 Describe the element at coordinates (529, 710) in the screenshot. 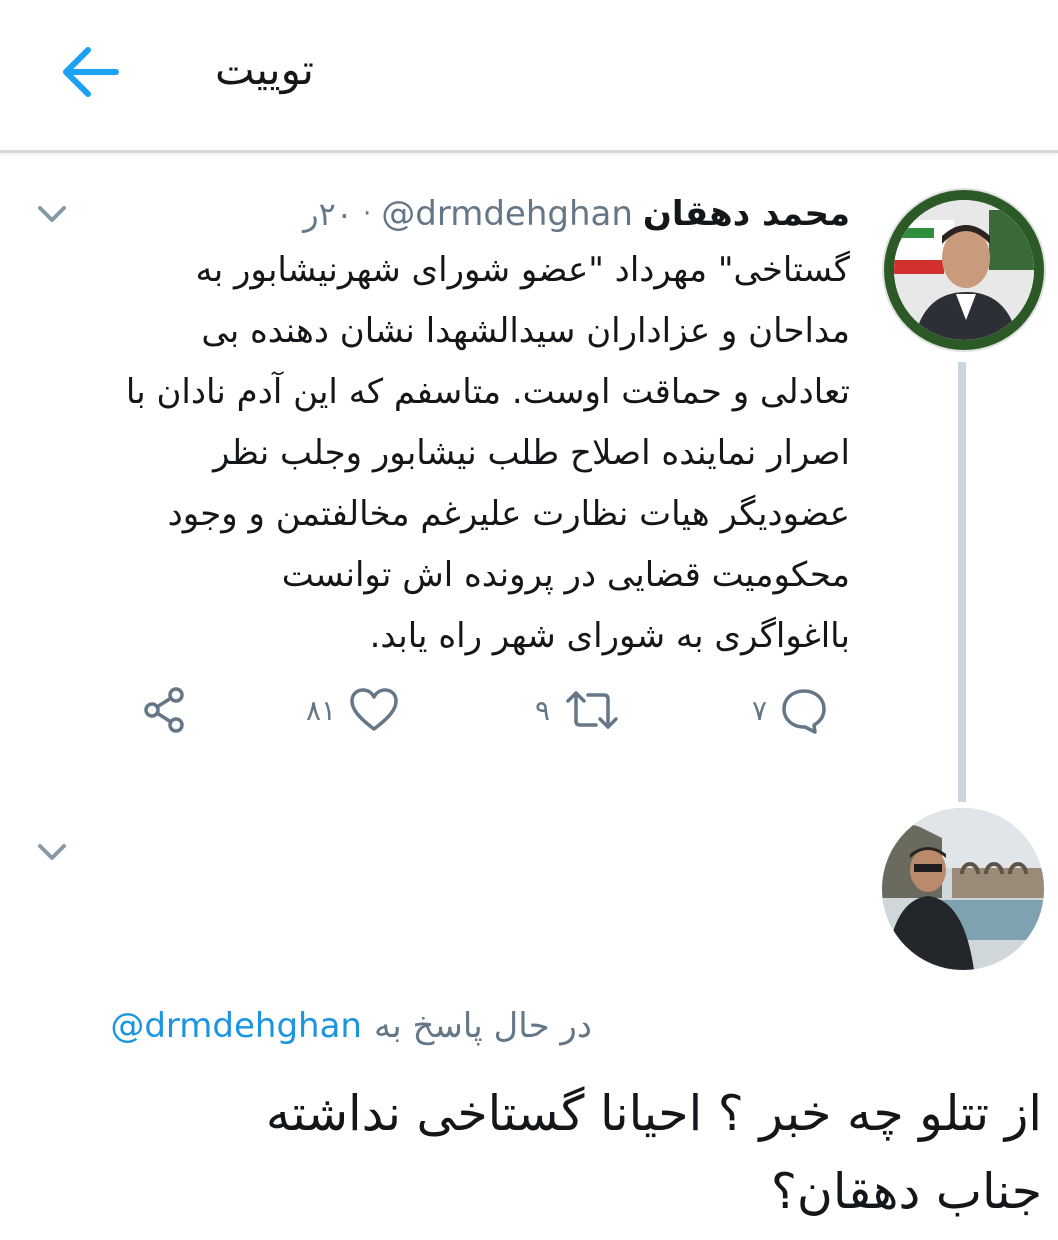

I see `tweet-actions: ۷ ۹ ۸۱` at that location.